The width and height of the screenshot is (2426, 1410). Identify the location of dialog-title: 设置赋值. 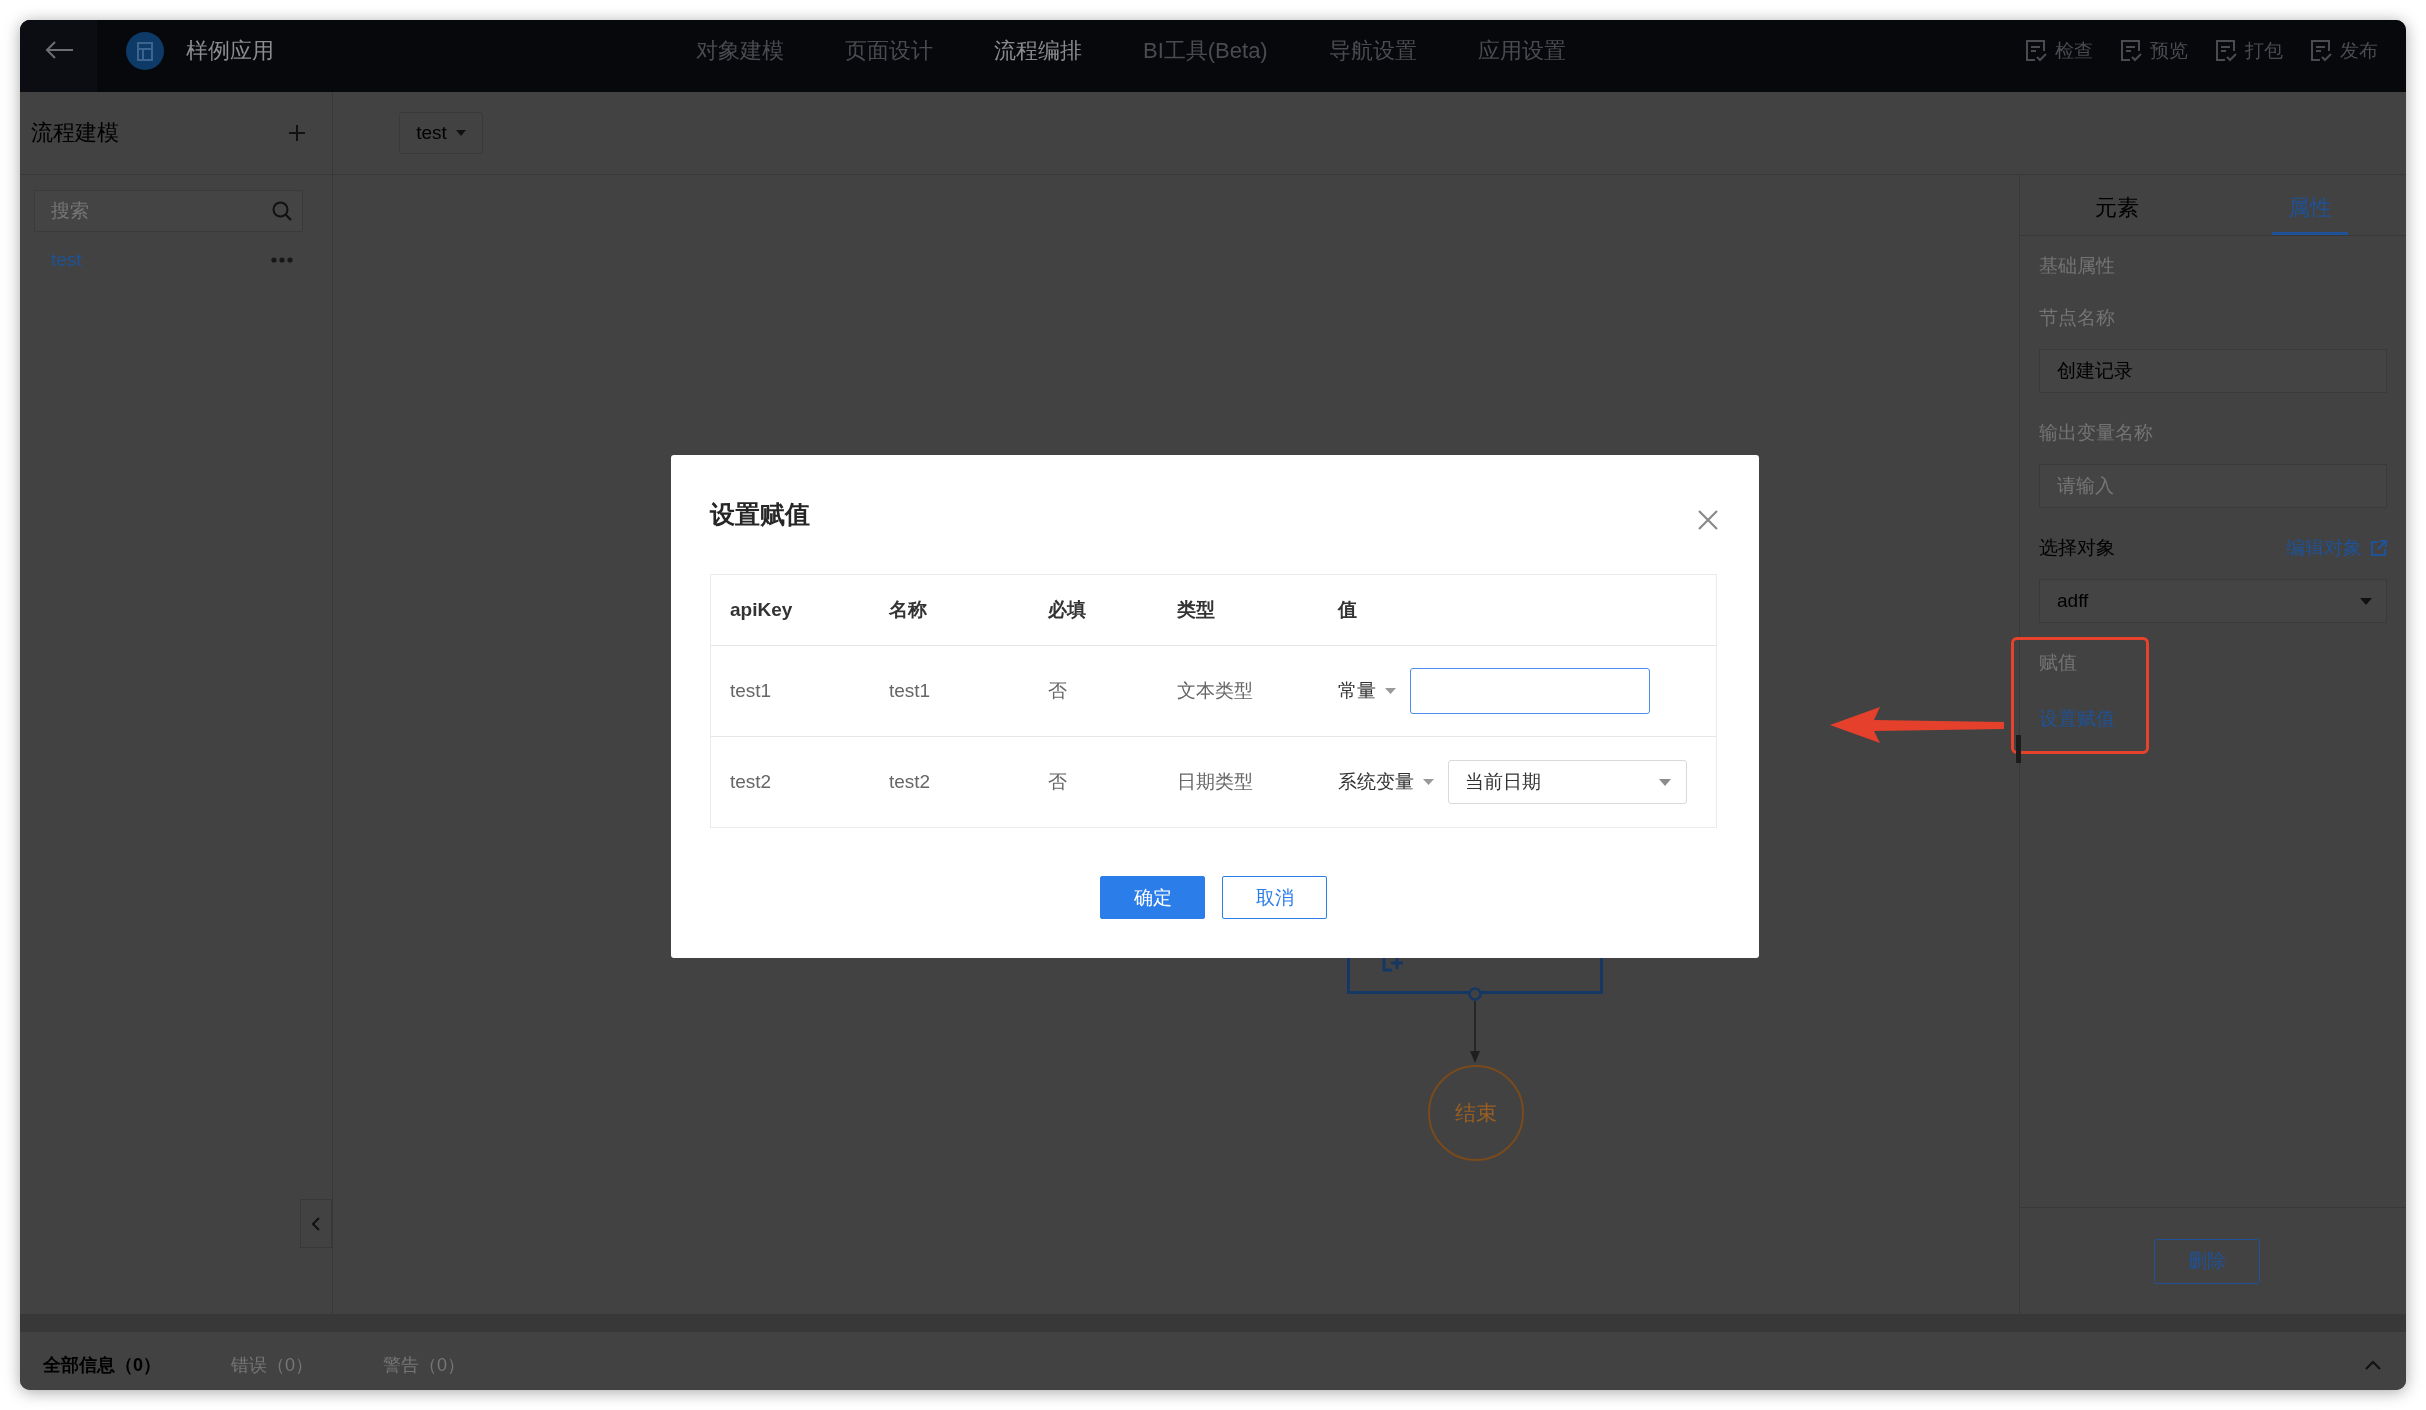
(760, 514).